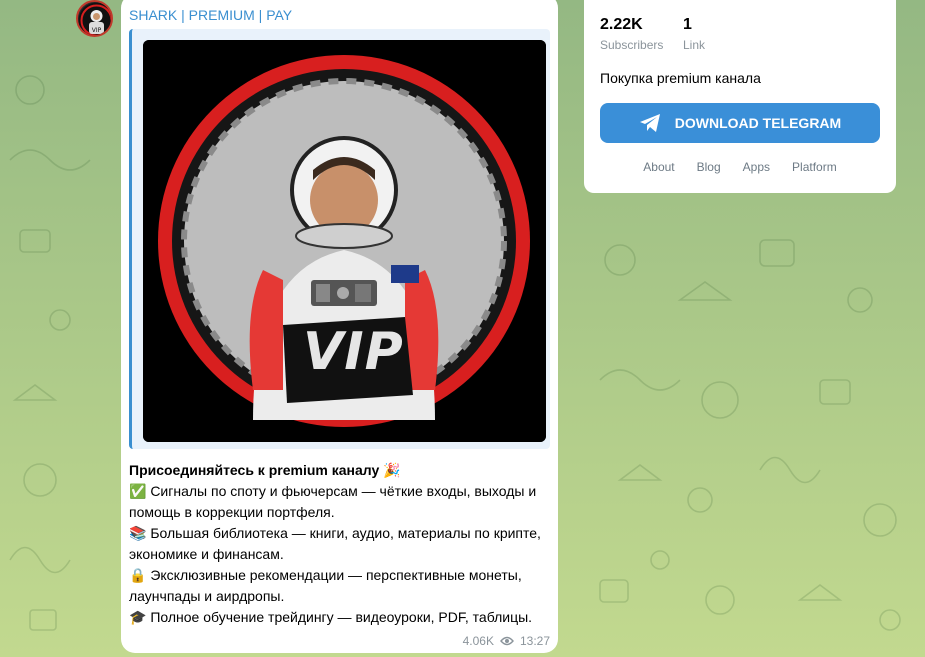 The height and width of the screenshot is (657, 925). I want to click on svg-text: VIP, so click(97, 30).